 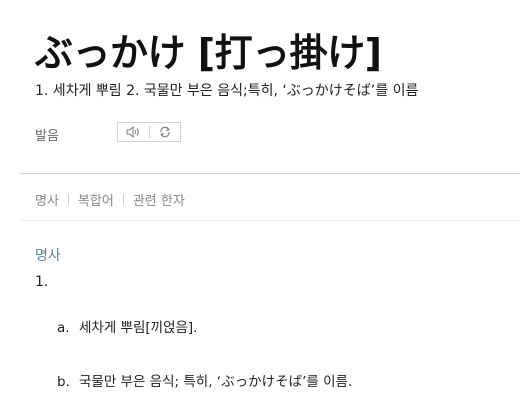 I want to click on repeat-icon, so click(x=164, y=132).